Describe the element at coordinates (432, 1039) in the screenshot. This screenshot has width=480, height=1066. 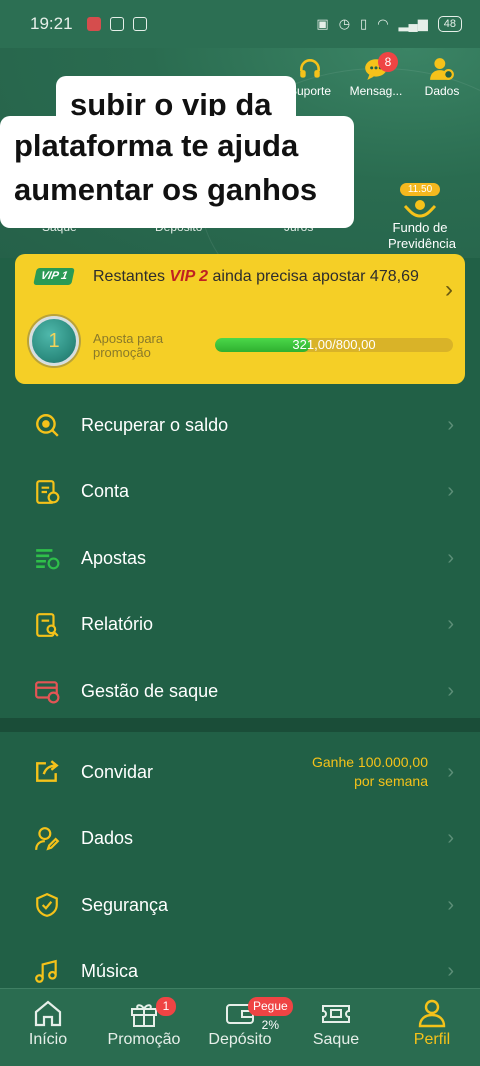
I see `tab-label: Perfil` at that location.